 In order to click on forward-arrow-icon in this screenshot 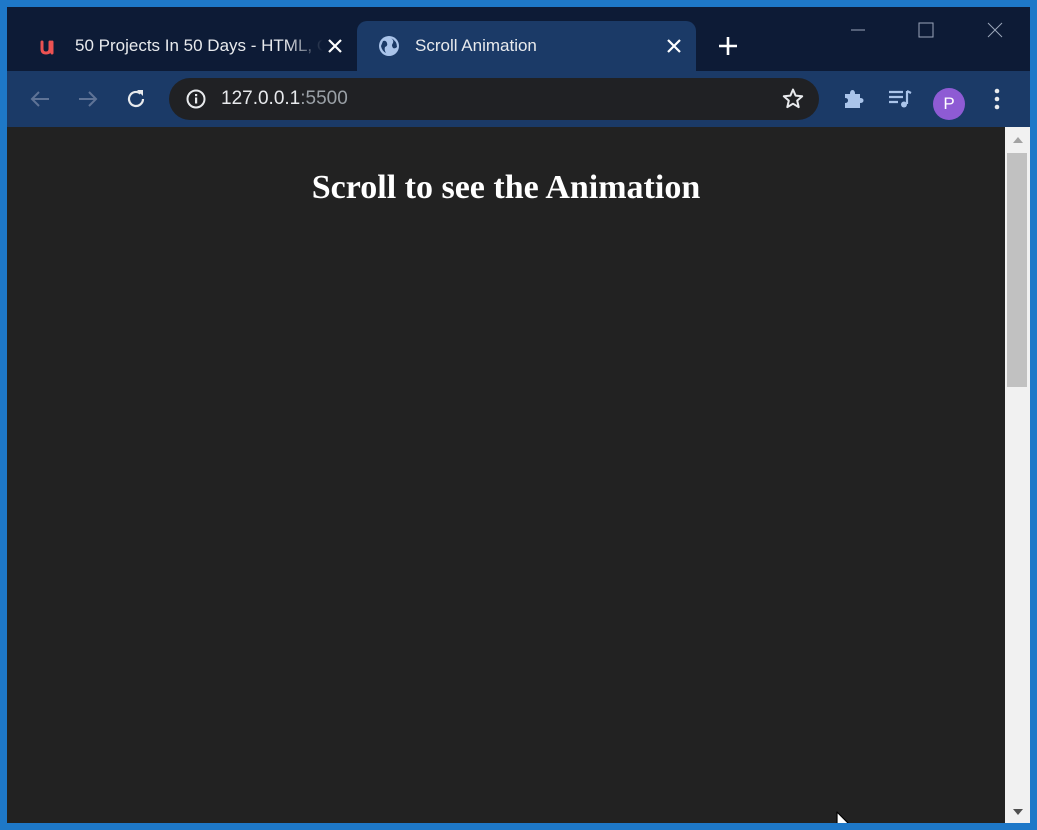, I will do `click(88, 99)`.